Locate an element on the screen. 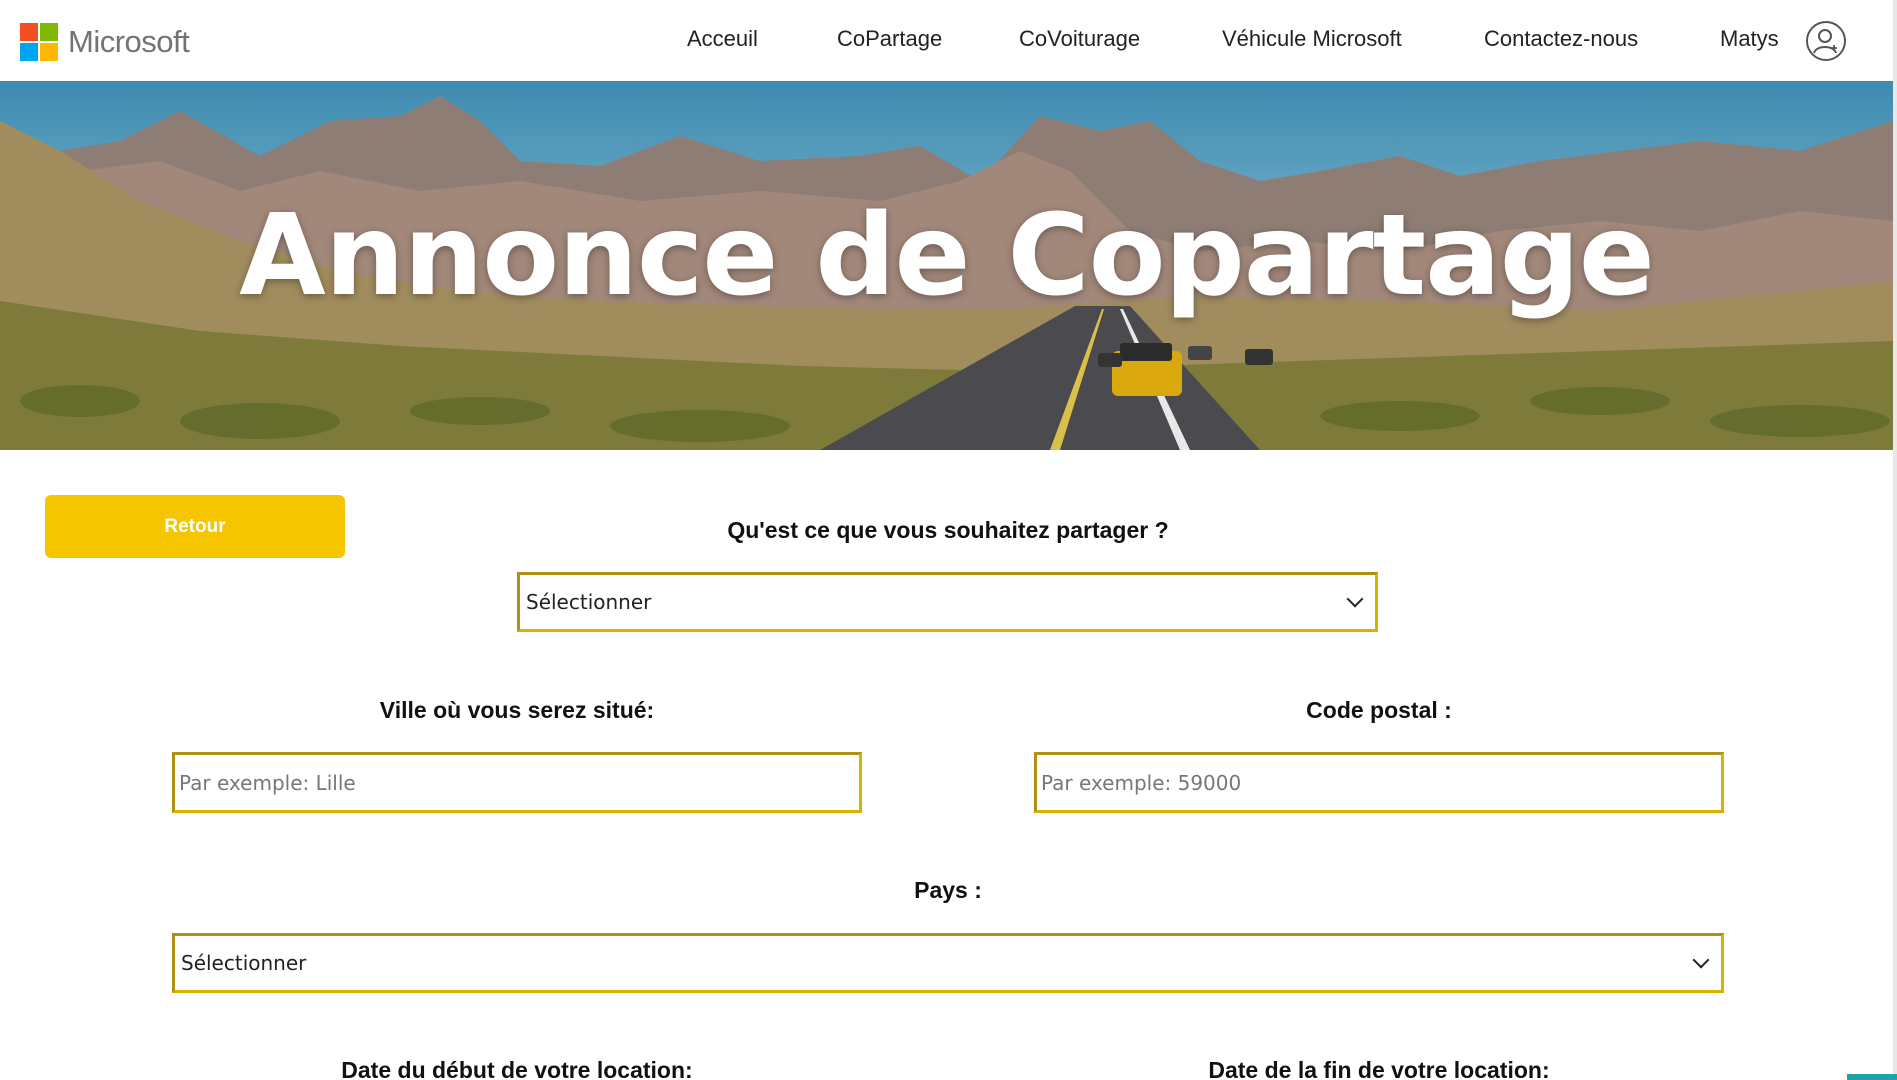 This screenshot has height=1080, width=1897. country-select: Sélectionner is located at coordinates (948, 963).